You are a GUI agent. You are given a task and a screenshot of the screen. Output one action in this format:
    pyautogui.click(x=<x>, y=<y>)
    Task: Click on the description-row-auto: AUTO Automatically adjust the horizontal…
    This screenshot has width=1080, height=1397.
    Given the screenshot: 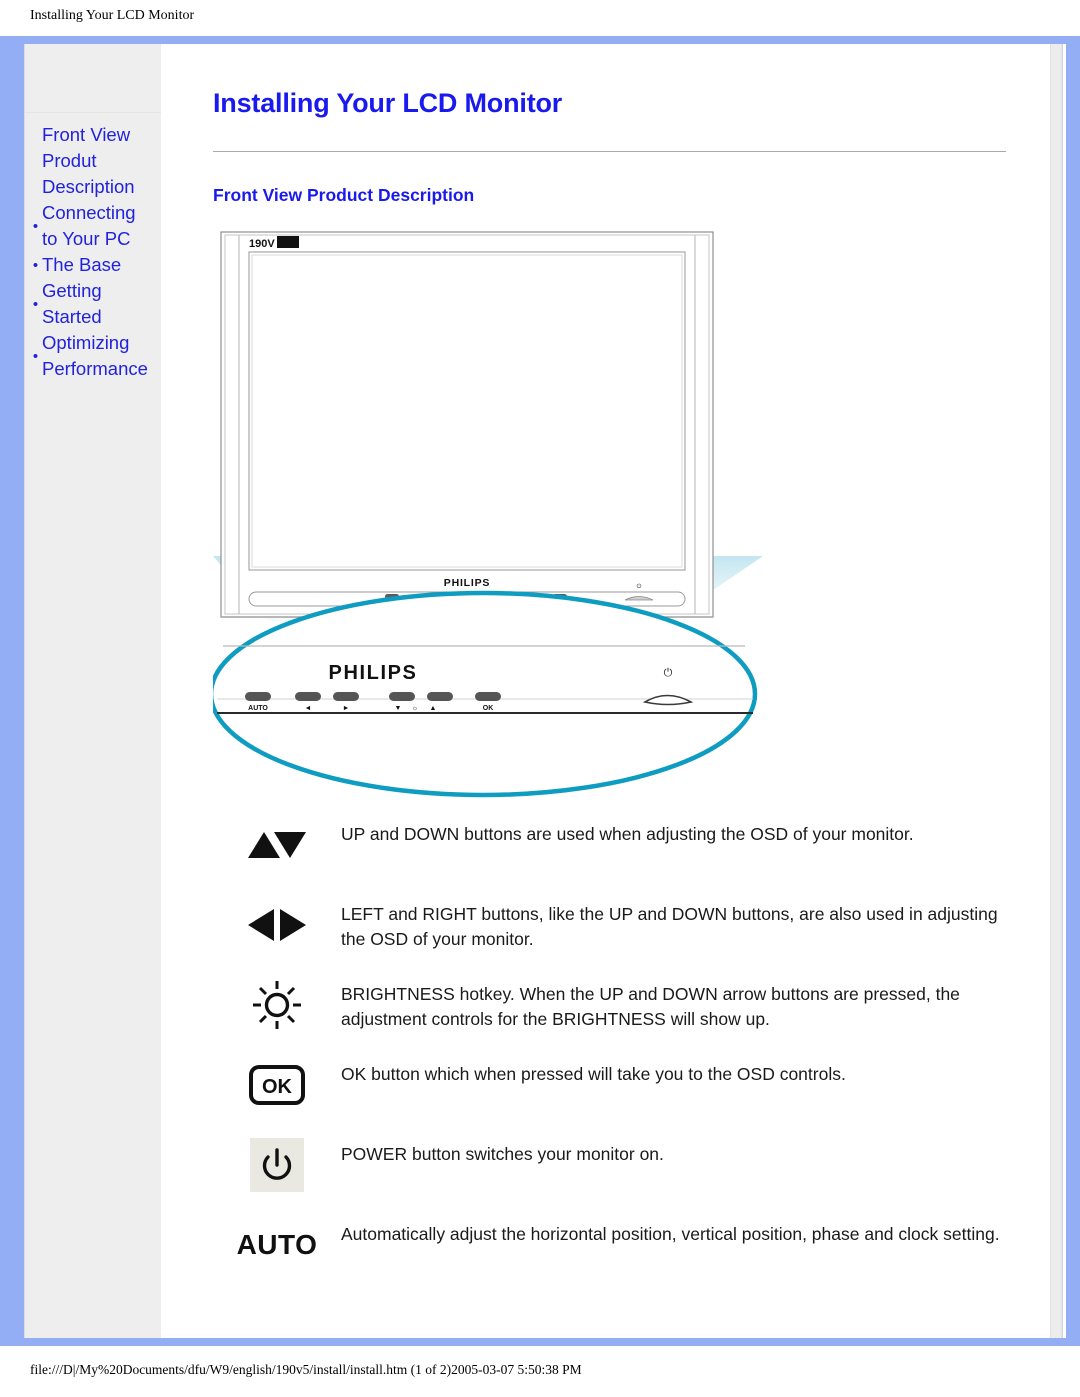 What is the action you would take?
    pyautogui.click(x=609, y=1245)
    